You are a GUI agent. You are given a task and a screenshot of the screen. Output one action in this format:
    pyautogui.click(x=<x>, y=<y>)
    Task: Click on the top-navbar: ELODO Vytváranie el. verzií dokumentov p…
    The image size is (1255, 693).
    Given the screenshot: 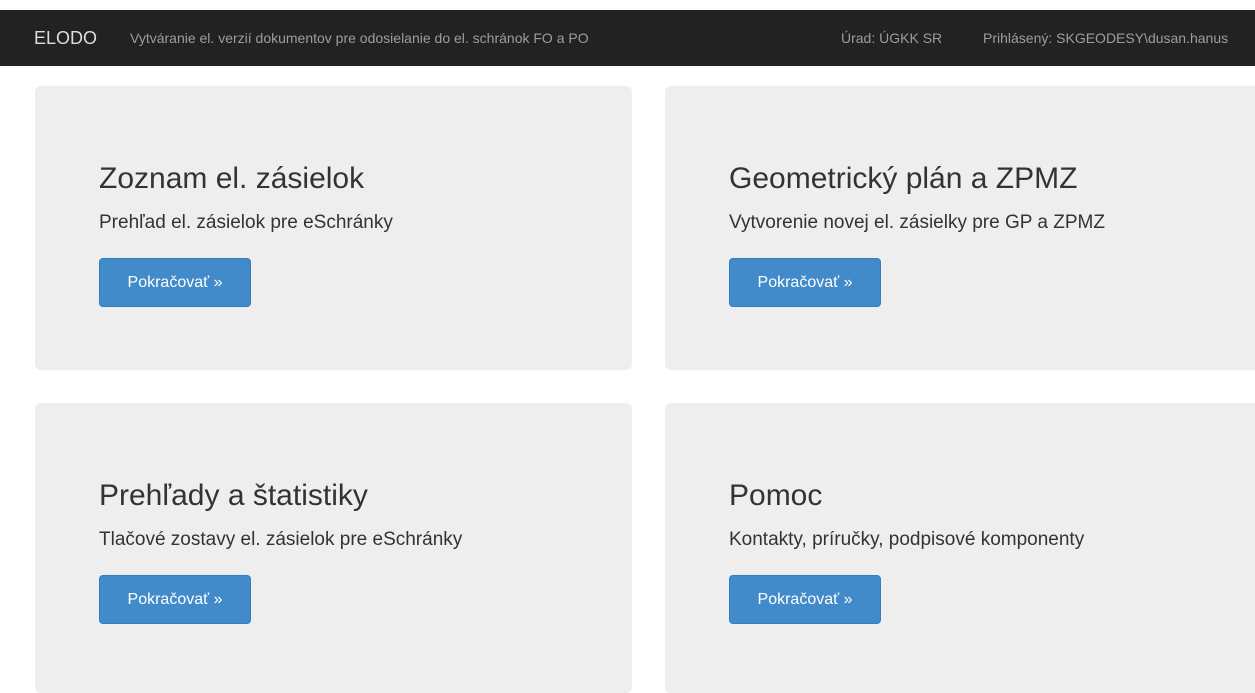 What is the action you would take?
    pyautogui.click(x=627, y=33)
    